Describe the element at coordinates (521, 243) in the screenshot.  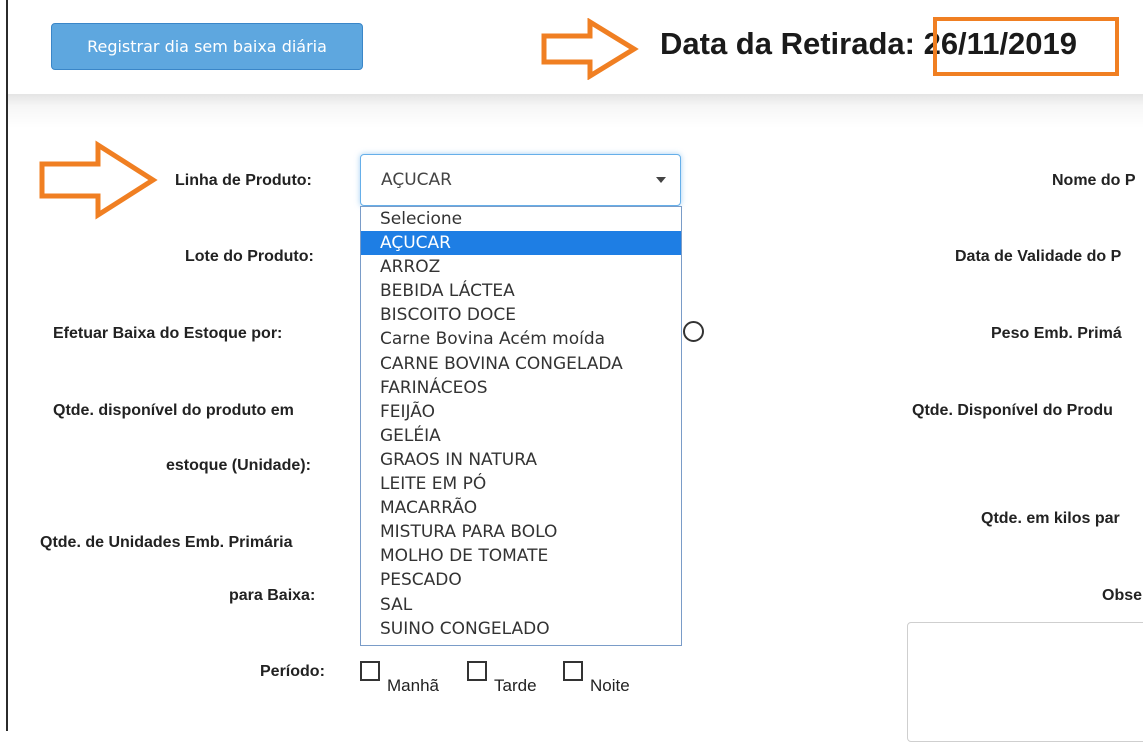
I see `dropdown-option: AÇUCAR` at that location.